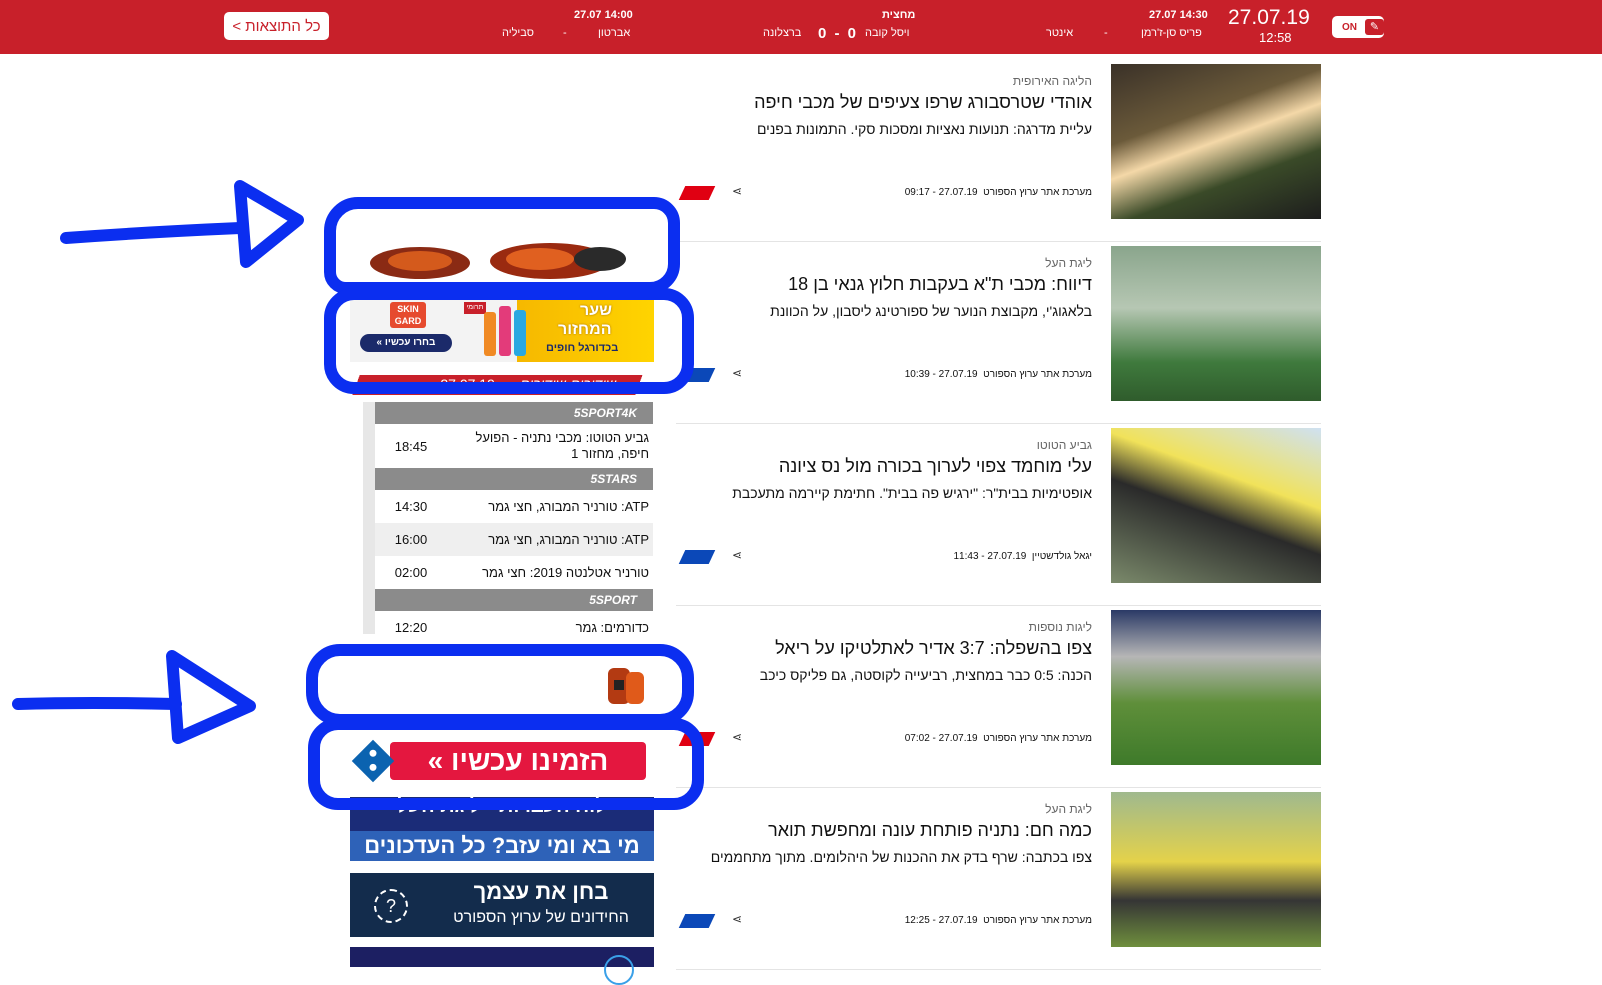 The width and height of the screenshot is (1602, 985). Describe the element at coordinates (1269, 17) in the screenshot. I see `current-date: 27.07.19` at that location.